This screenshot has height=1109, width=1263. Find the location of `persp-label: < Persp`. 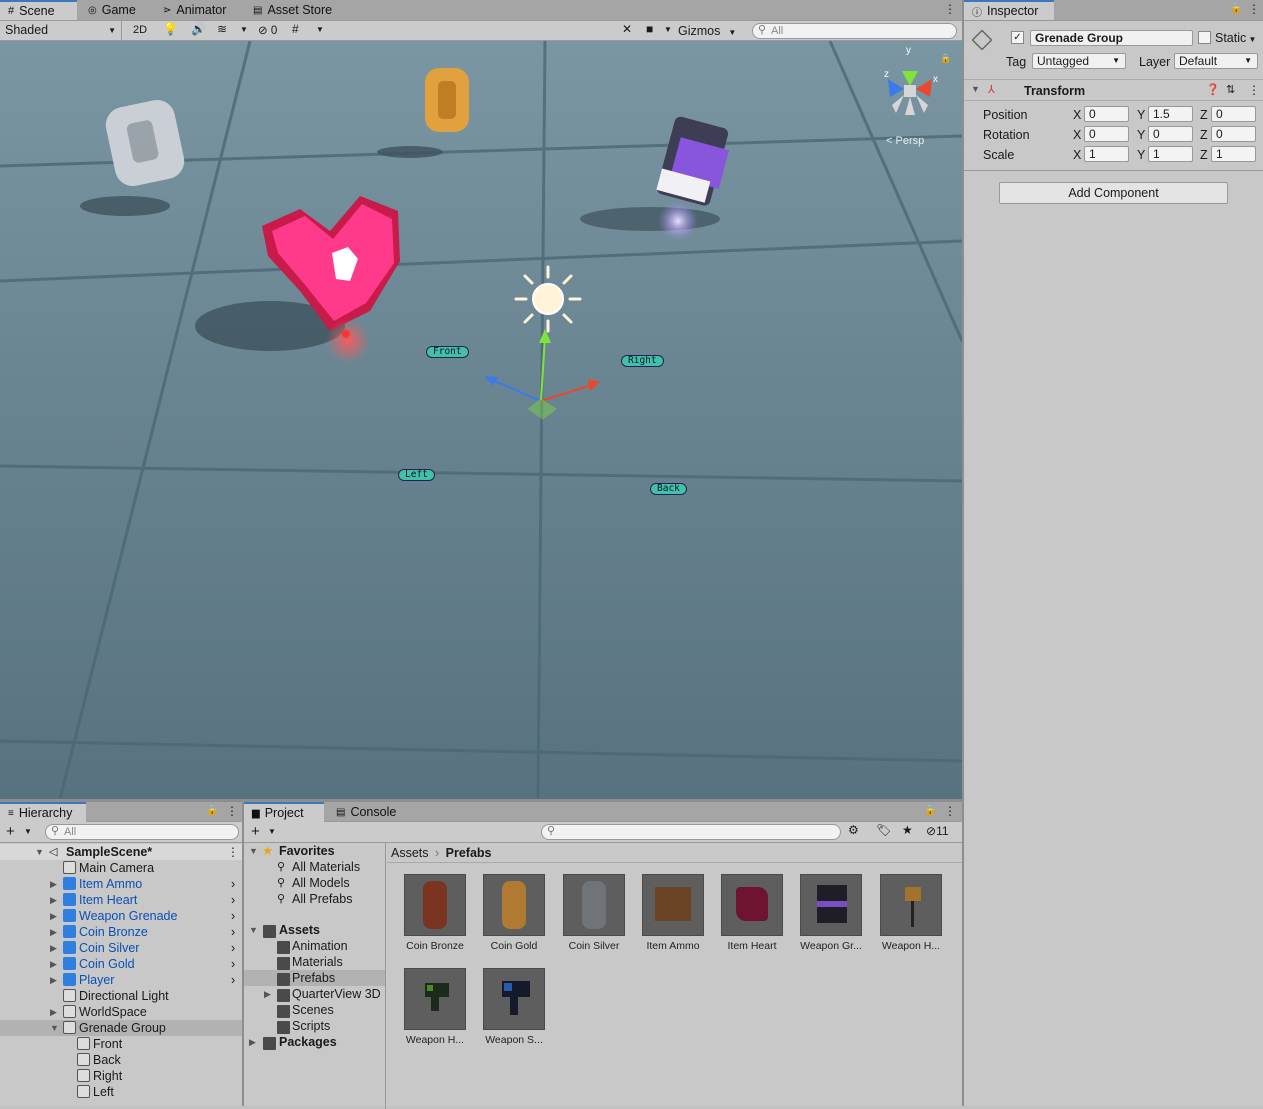

persp-label: < Persp is located at coordinates (905, 141).